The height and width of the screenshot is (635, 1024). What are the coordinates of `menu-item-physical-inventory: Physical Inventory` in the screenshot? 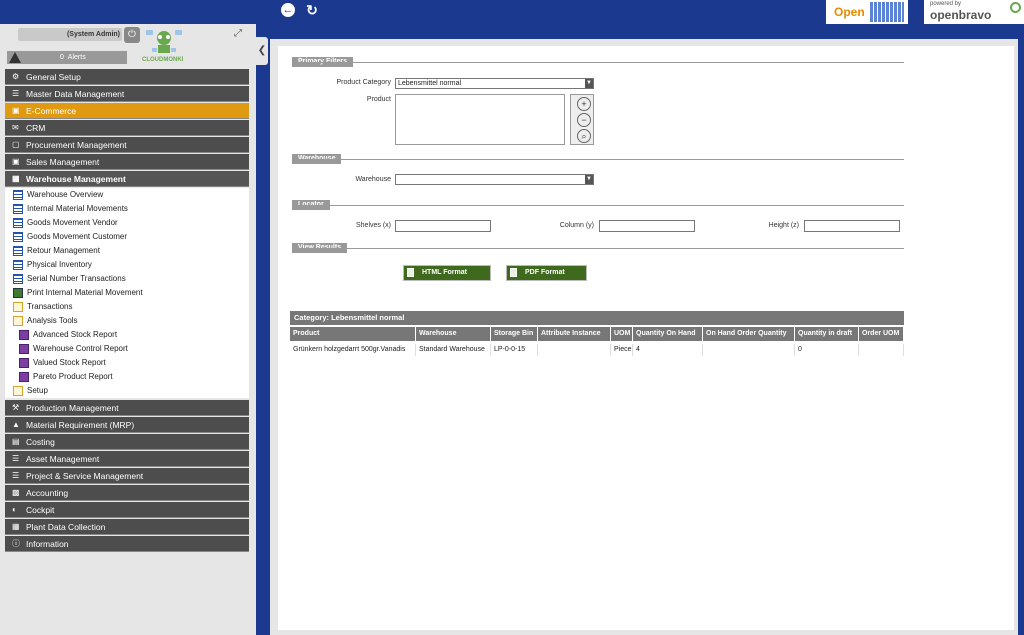 It's located at (127, 265).